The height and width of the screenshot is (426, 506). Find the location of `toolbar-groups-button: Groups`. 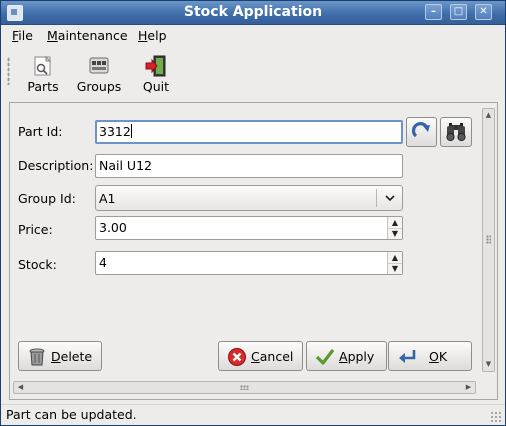

toolbar-groups-button: Groups is located at coordinates (99, 73).